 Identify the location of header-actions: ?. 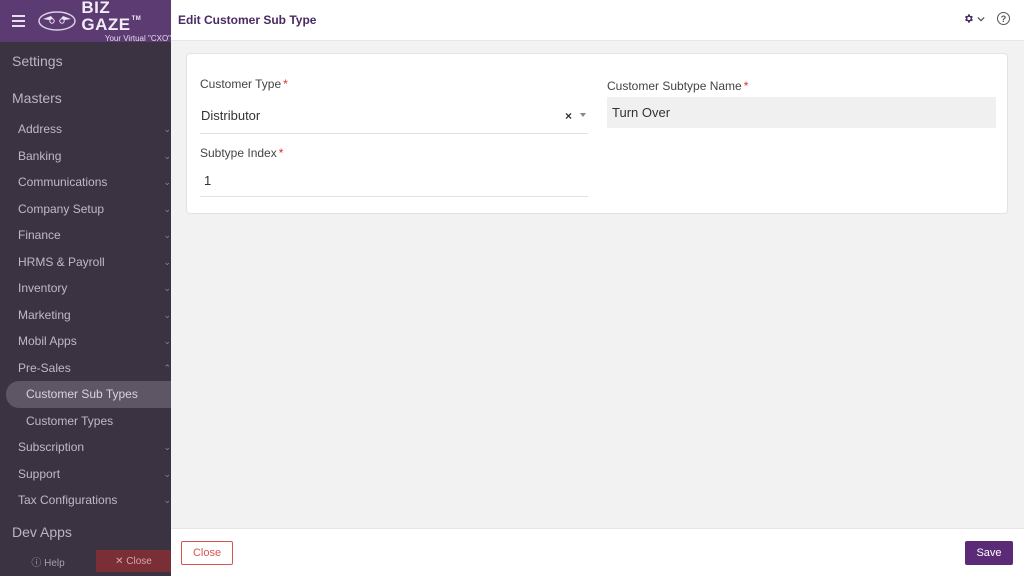
(986, 18).